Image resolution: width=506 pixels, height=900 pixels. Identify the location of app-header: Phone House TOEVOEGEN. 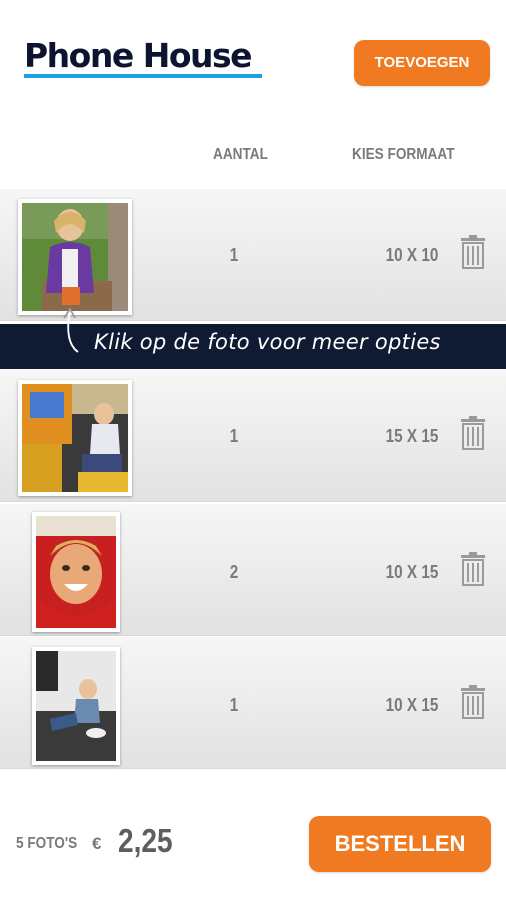
(253, 65).